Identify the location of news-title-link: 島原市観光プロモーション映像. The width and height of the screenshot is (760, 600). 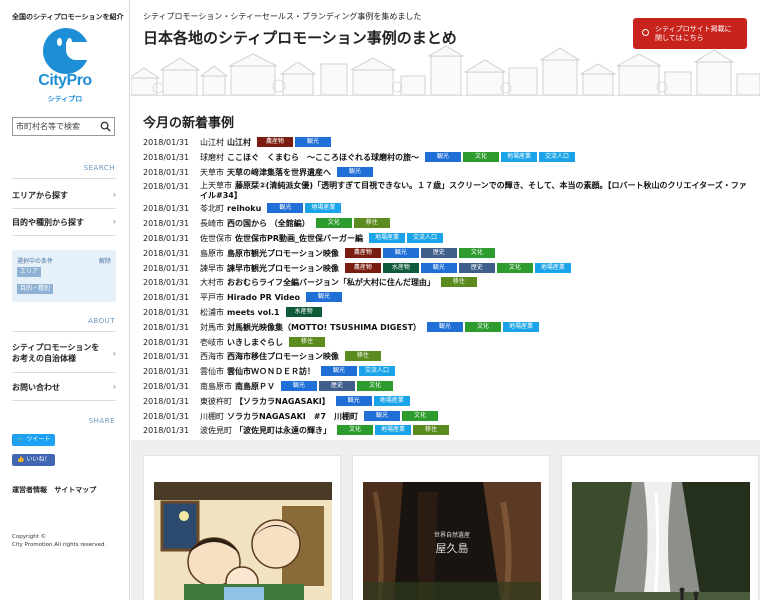
(283, 253).